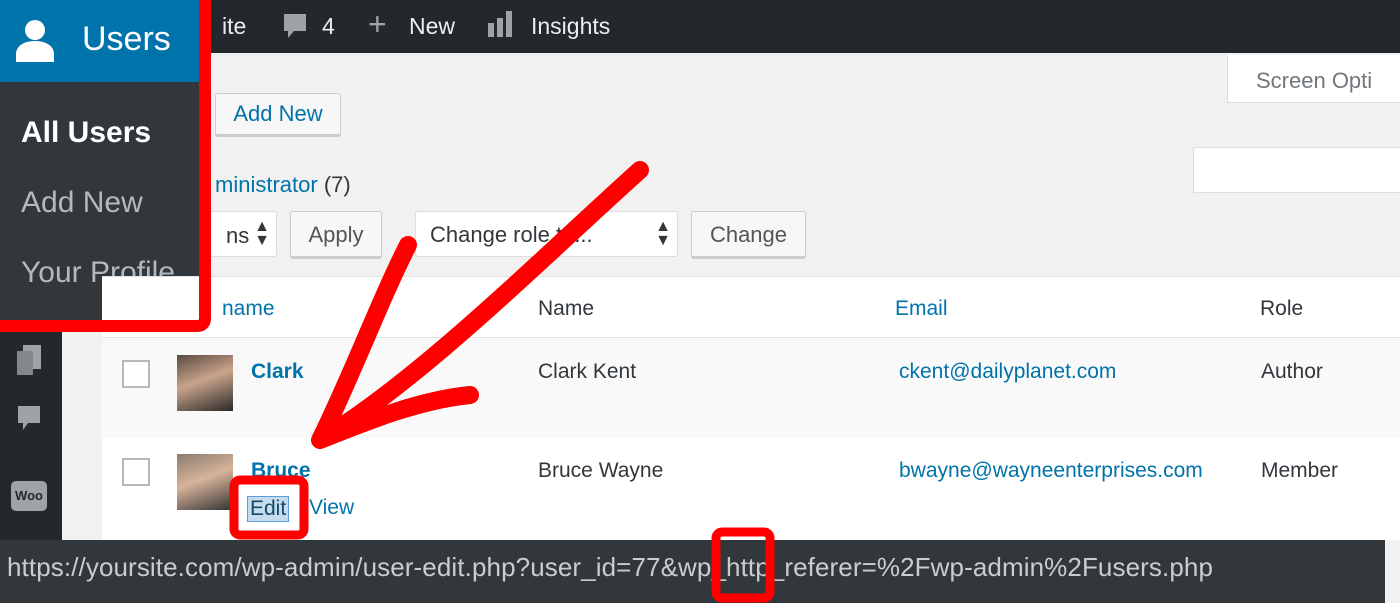 Image resolution: width=1400 pixels, height=603 pixels. I want to click on annotation-box-user-id, so click(743, 565).